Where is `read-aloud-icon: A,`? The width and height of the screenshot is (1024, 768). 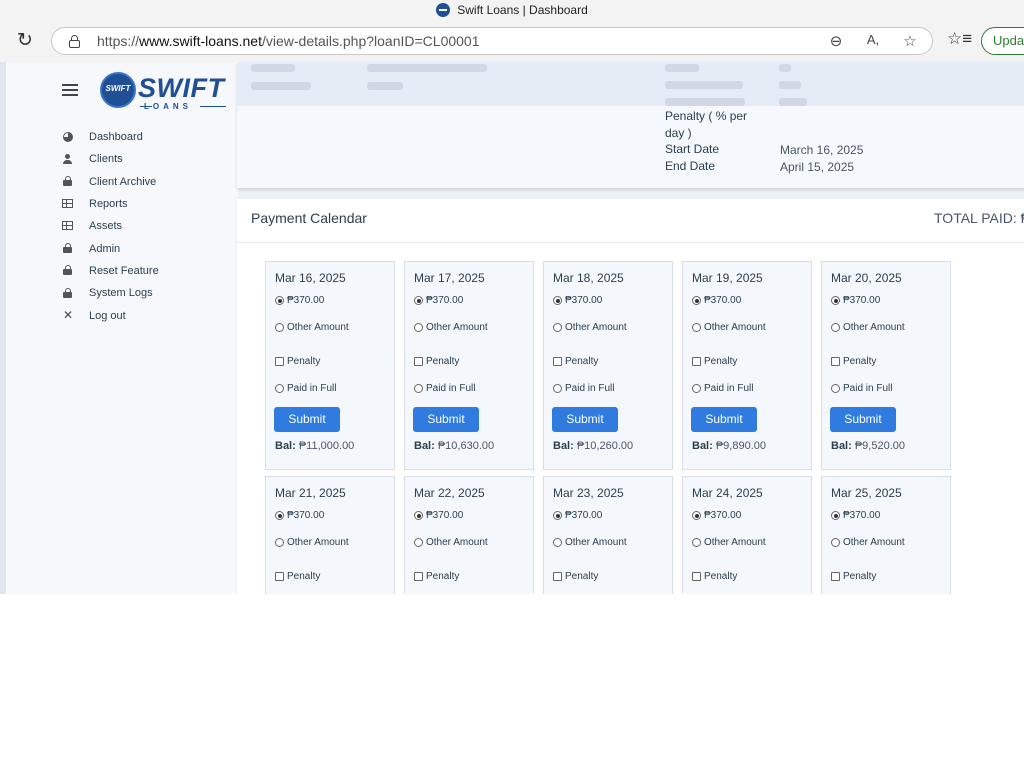 read-aloud-icon: A, is located at coordinates (873, 39).